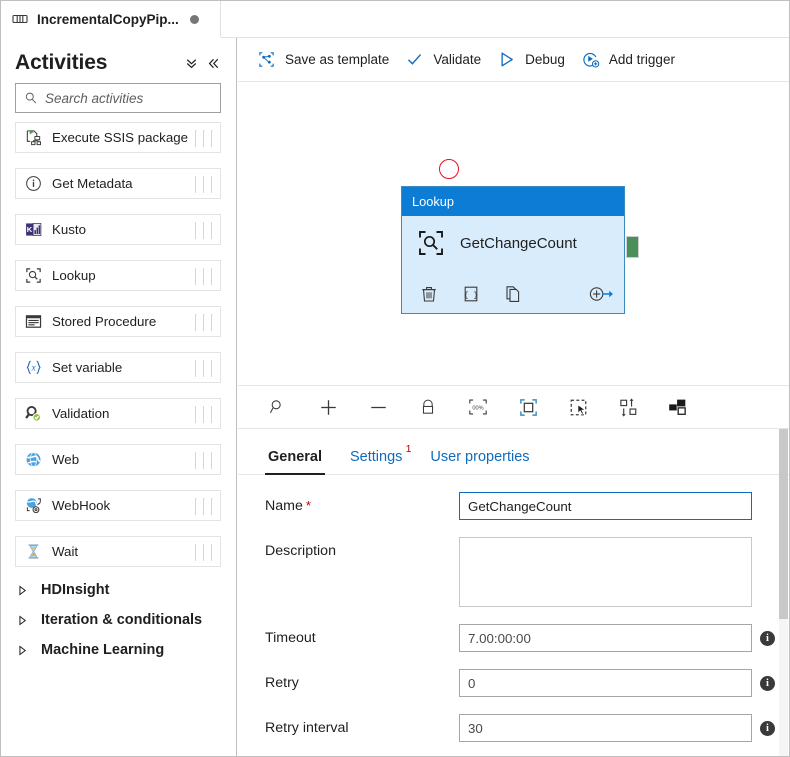  I want to click on timeout-input, so click(605, 638).